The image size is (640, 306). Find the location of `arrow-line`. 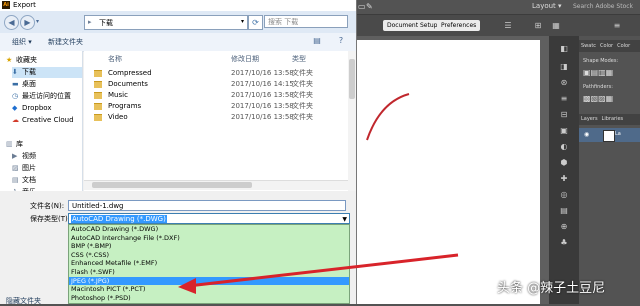

arrow-line is located at coordinates (323, 270).